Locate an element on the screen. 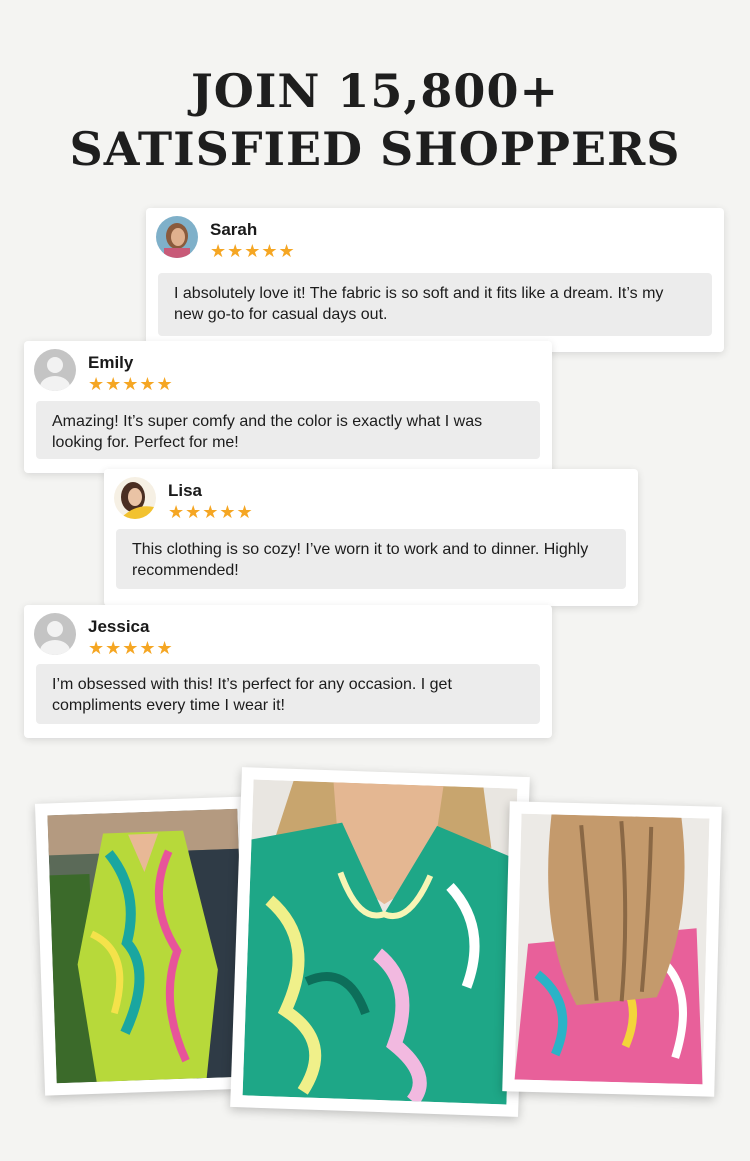 This screenshot has width=750, height=1161. reviewer-name: Emily is located at coordinates (111, 362).